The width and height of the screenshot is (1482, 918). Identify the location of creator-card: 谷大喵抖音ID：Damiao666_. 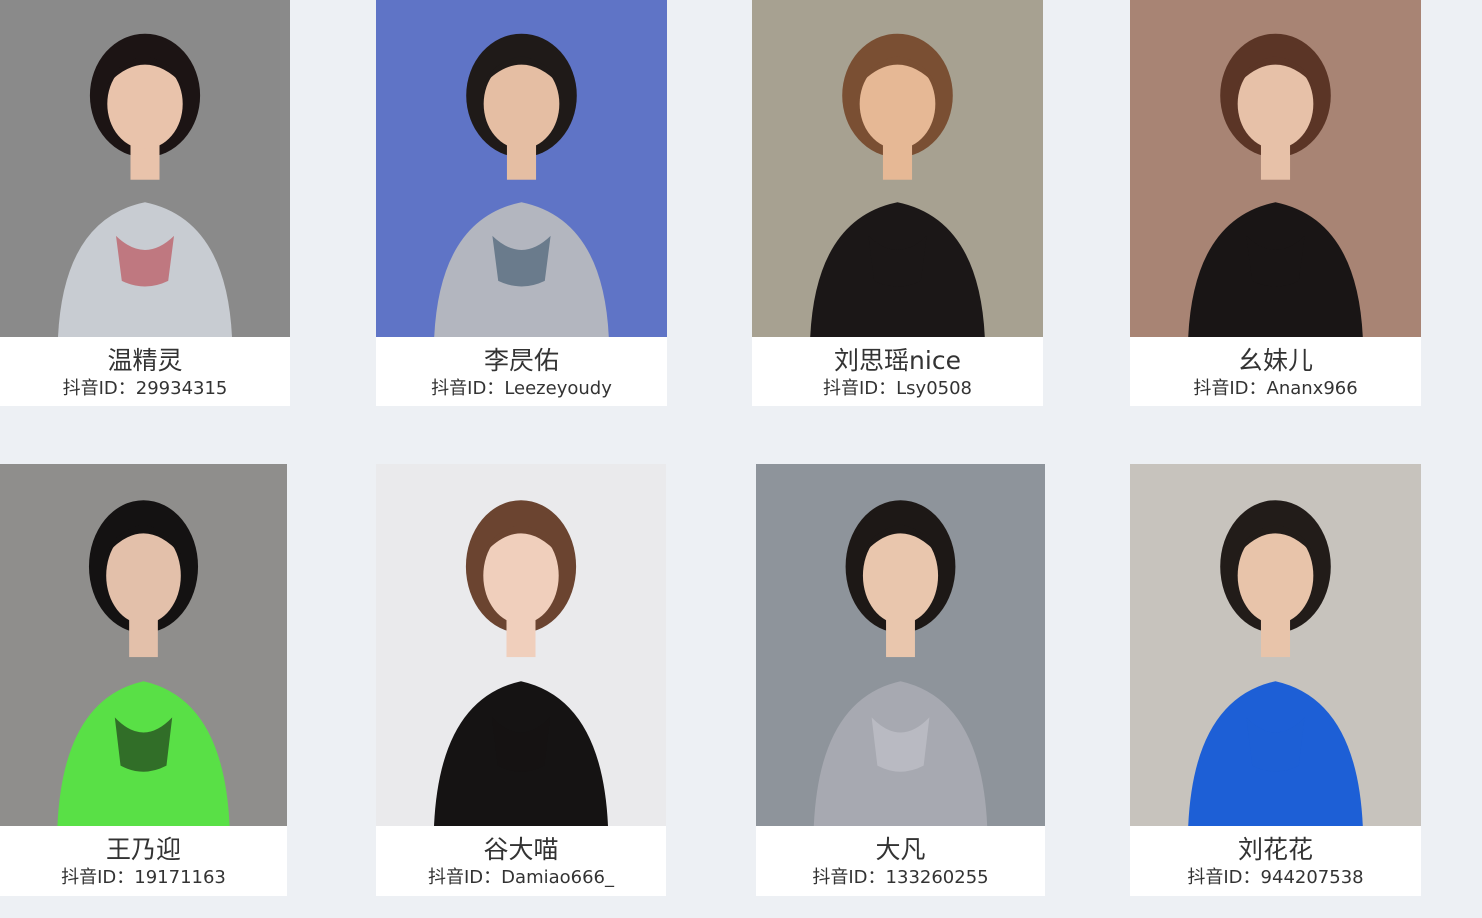
(521, 680).